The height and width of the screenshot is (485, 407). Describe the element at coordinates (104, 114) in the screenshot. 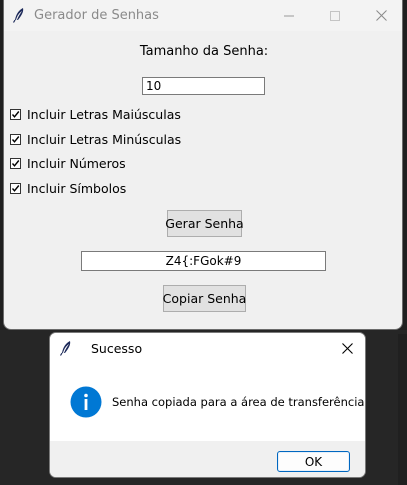

I see `uppercase-label: Incluir Letras Maiúsculas` at that location.